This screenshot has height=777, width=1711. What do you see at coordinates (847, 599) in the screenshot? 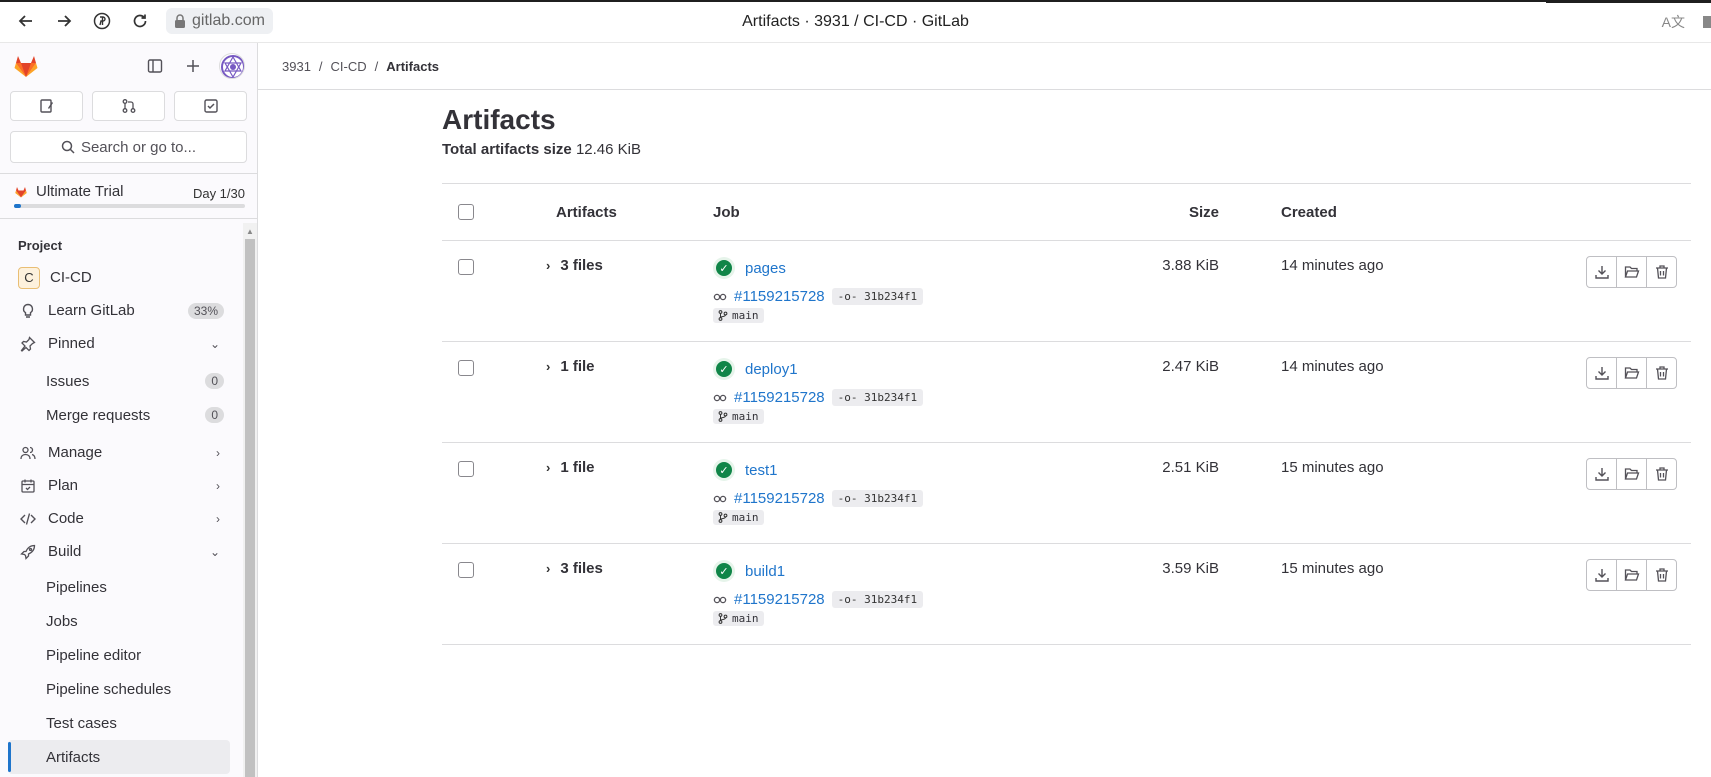
I see `commit-icon: -o-` at bounding box center [847, 599].